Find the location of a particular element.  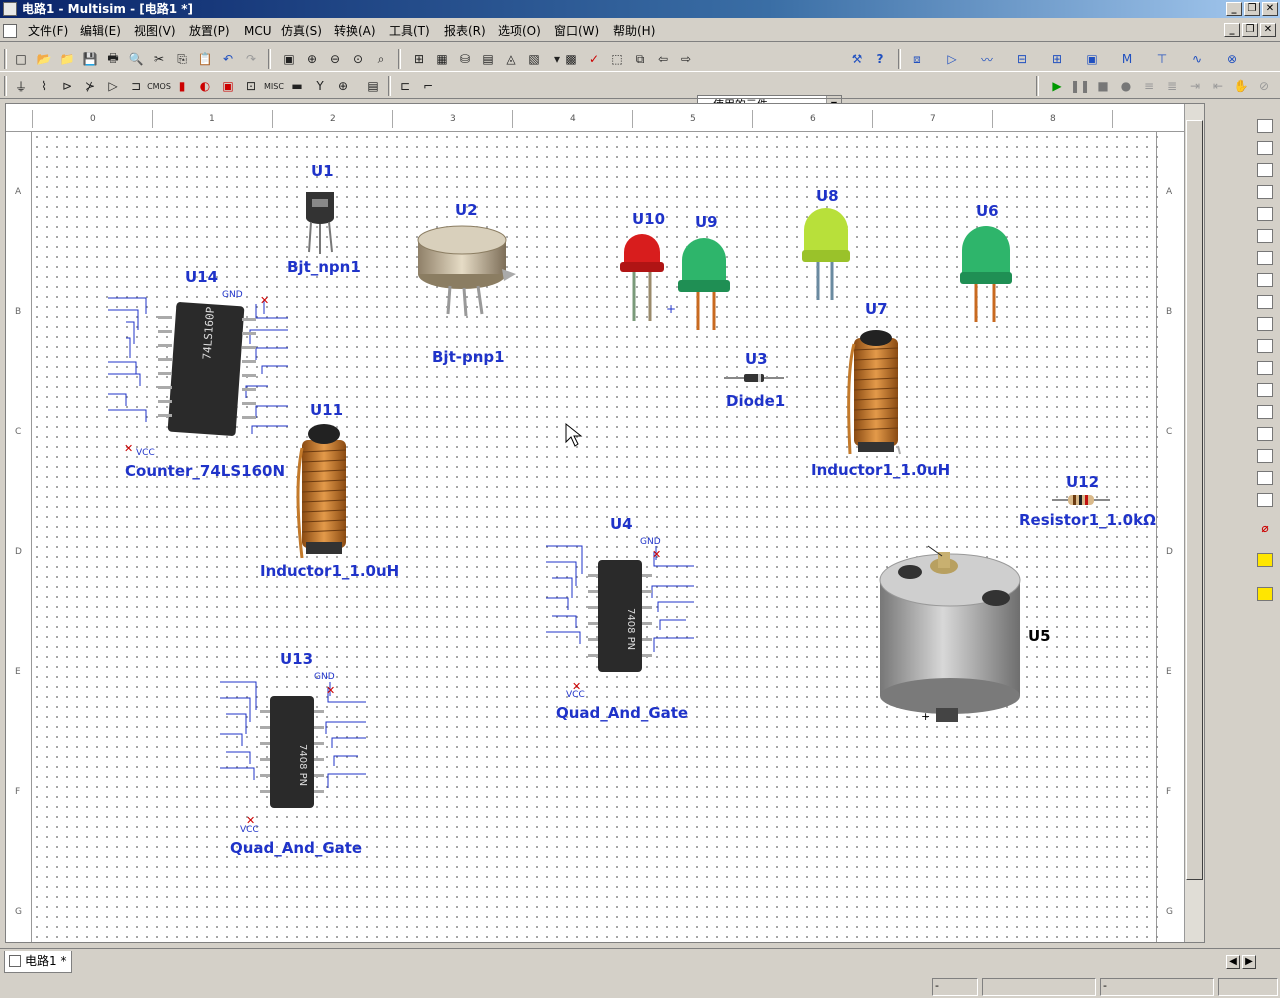

source-icon: ⏚ is located at coordinates (21, 86).